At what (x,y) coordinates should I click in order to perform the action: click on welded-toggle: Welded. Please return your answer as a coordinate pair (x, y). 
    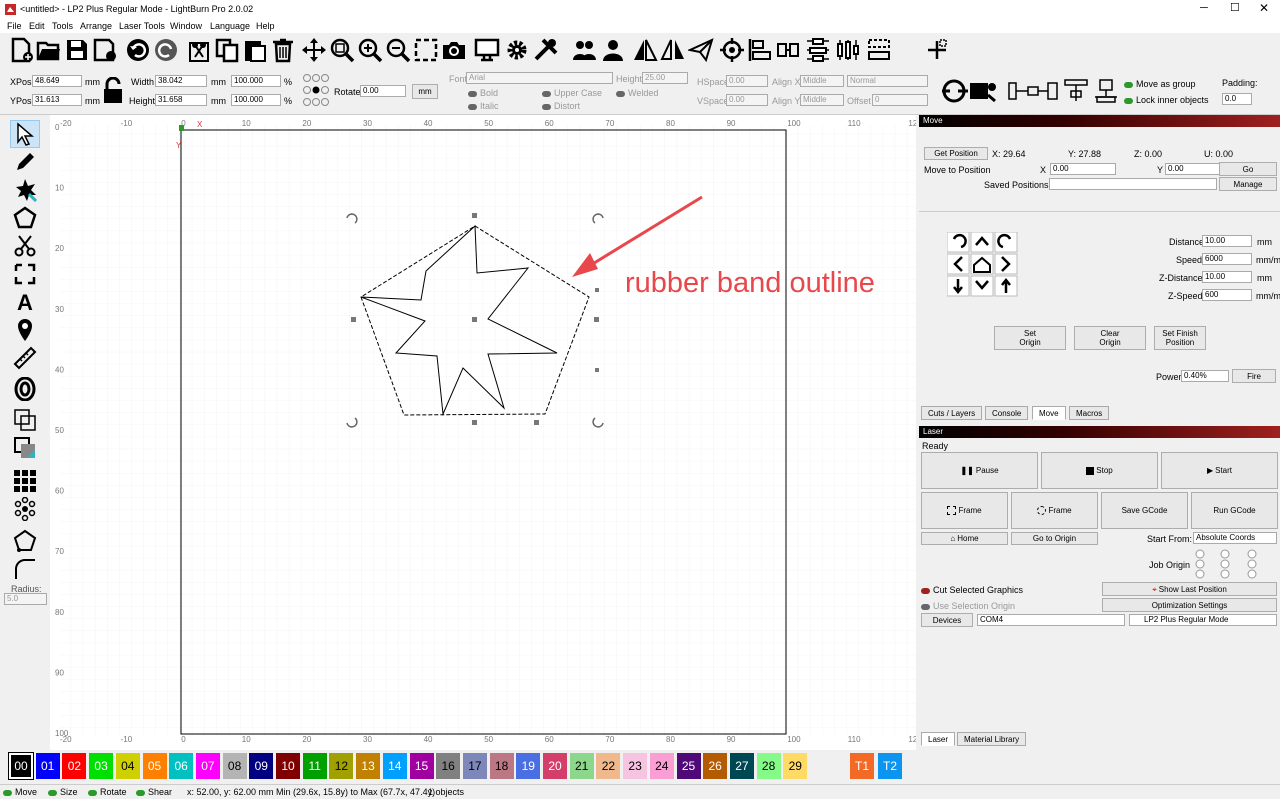
    Looking at the image, I should click on (637, 93).